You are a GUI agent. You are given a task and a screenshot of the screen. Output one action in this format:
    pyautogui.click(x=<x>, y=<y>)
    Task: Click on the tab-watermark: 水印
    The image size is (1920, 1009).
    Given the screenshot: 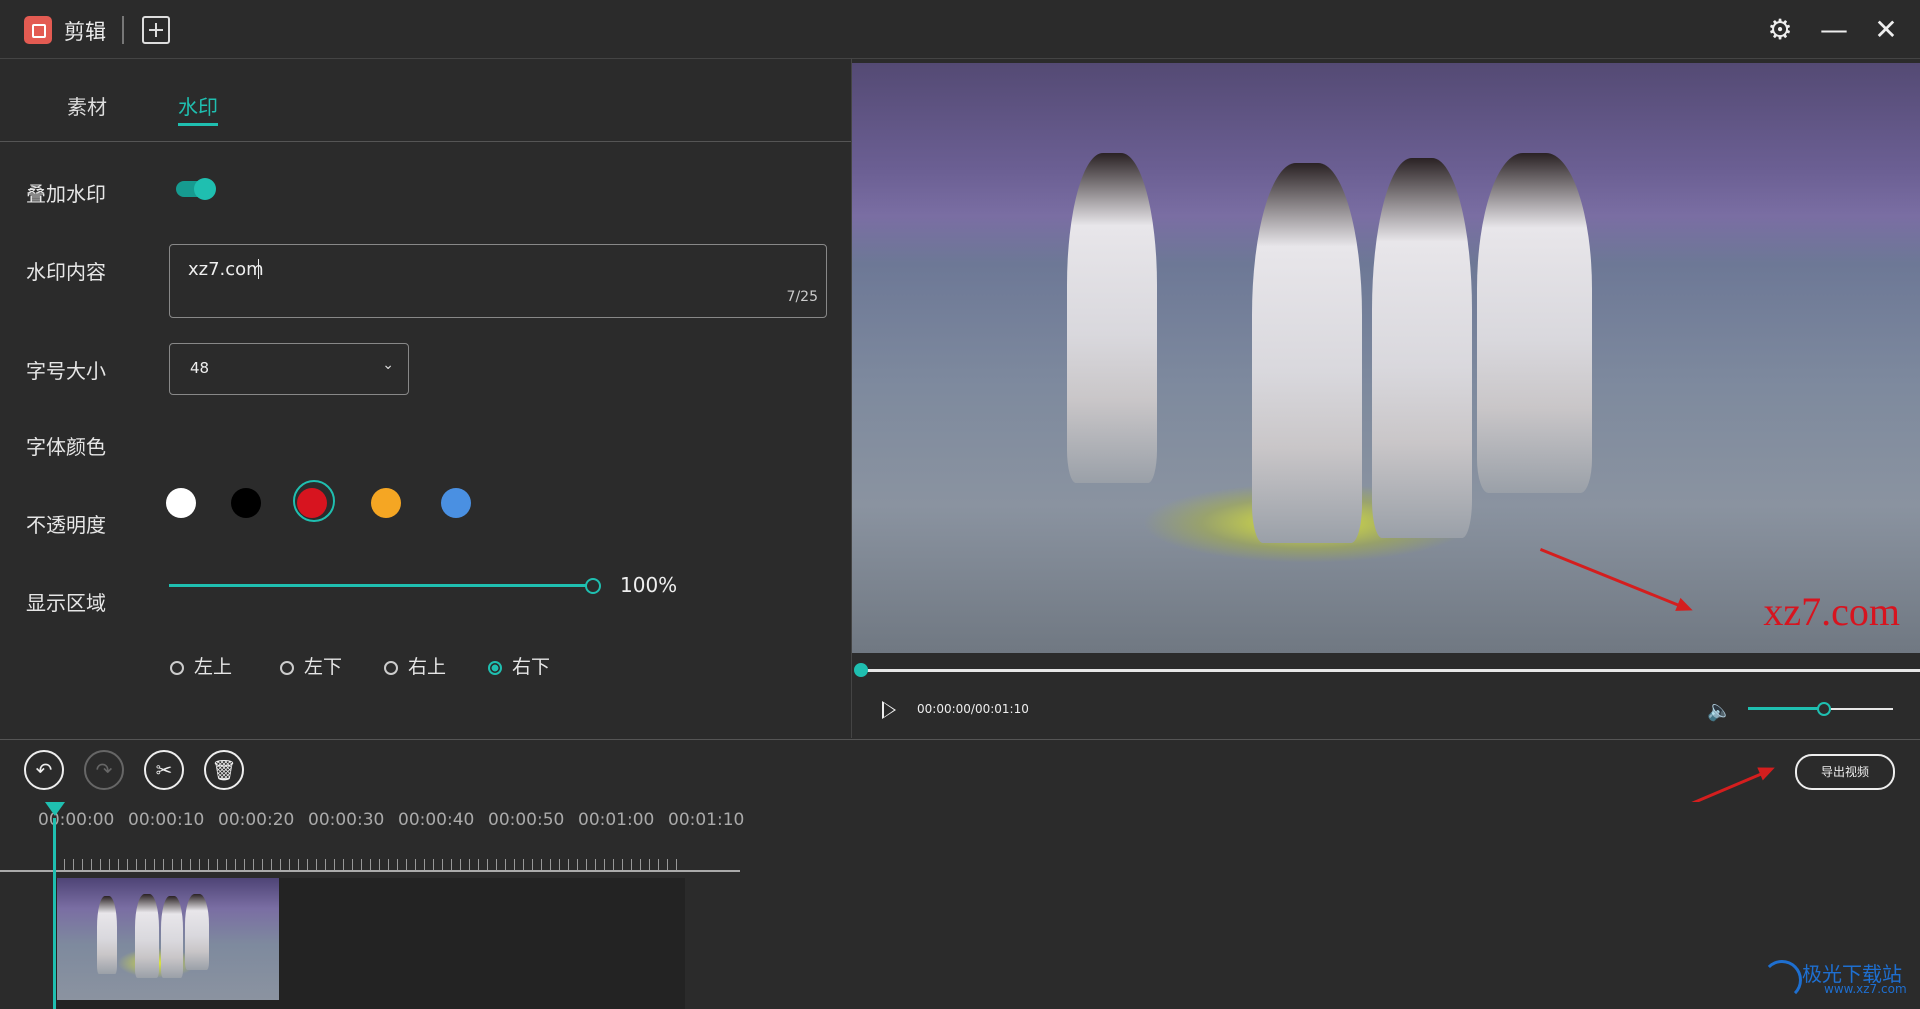 What is the action you would take?
    pyautogui.click(x=198, y=105)
    